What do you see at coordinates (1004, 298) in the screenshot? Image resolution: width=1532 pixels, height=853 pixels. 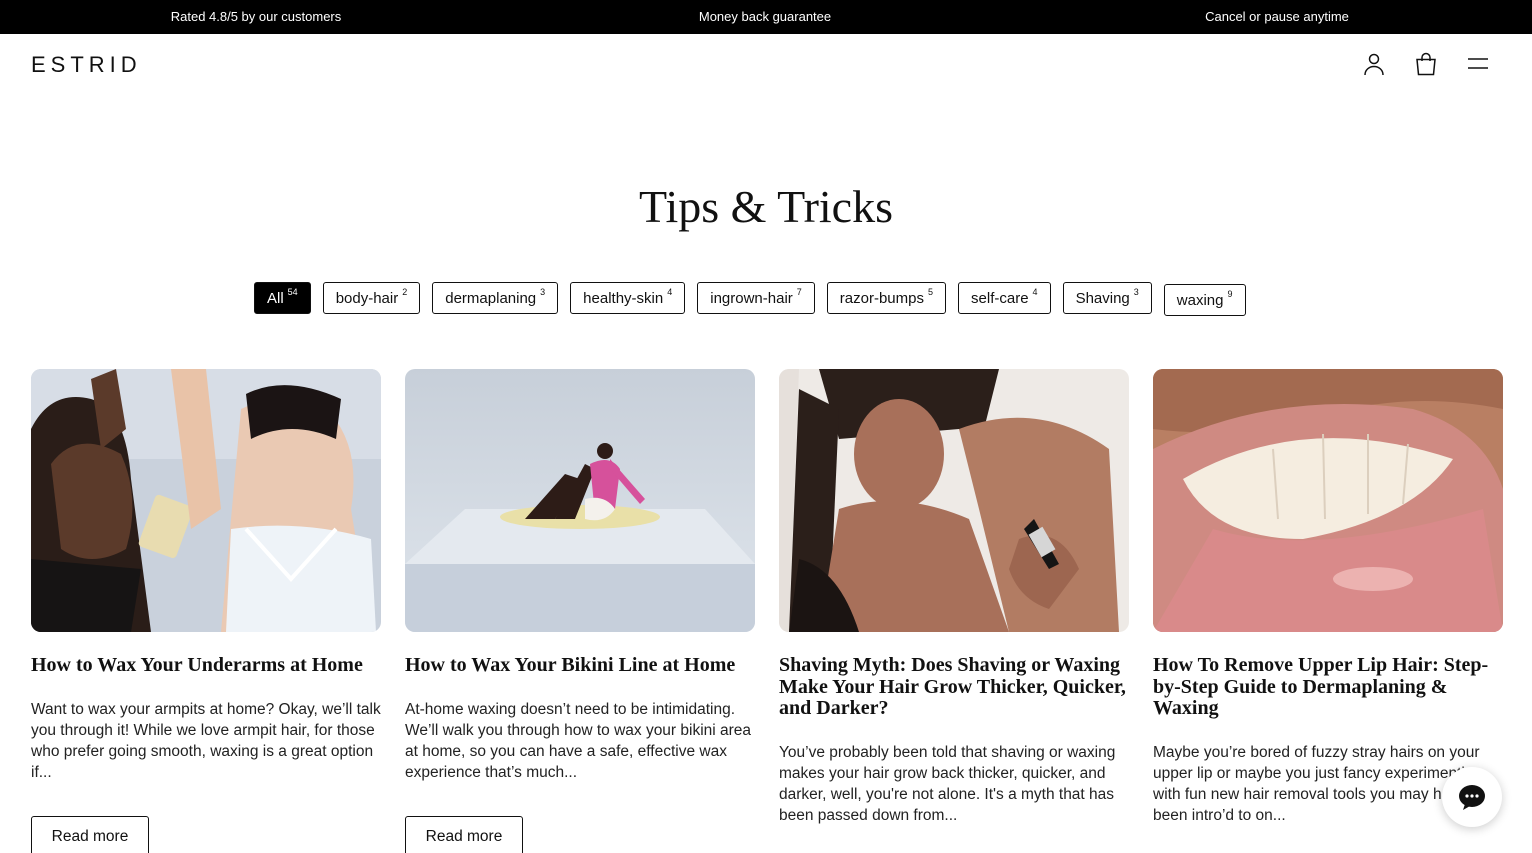 I see `filter-chip-self-care: self-care 4` at bounding box center [1004, 298].